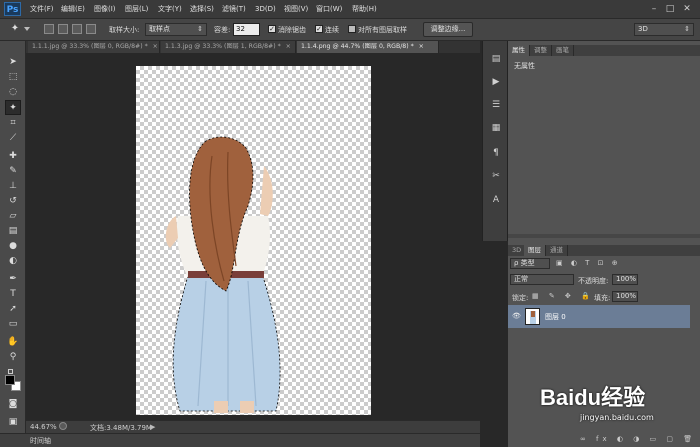 The height and width of the screenshot is (447, 700). What do you see at coordinates (557, 250) in the screenshot?
I see `tab-channels: 通道` at bounding box center [557, 250].